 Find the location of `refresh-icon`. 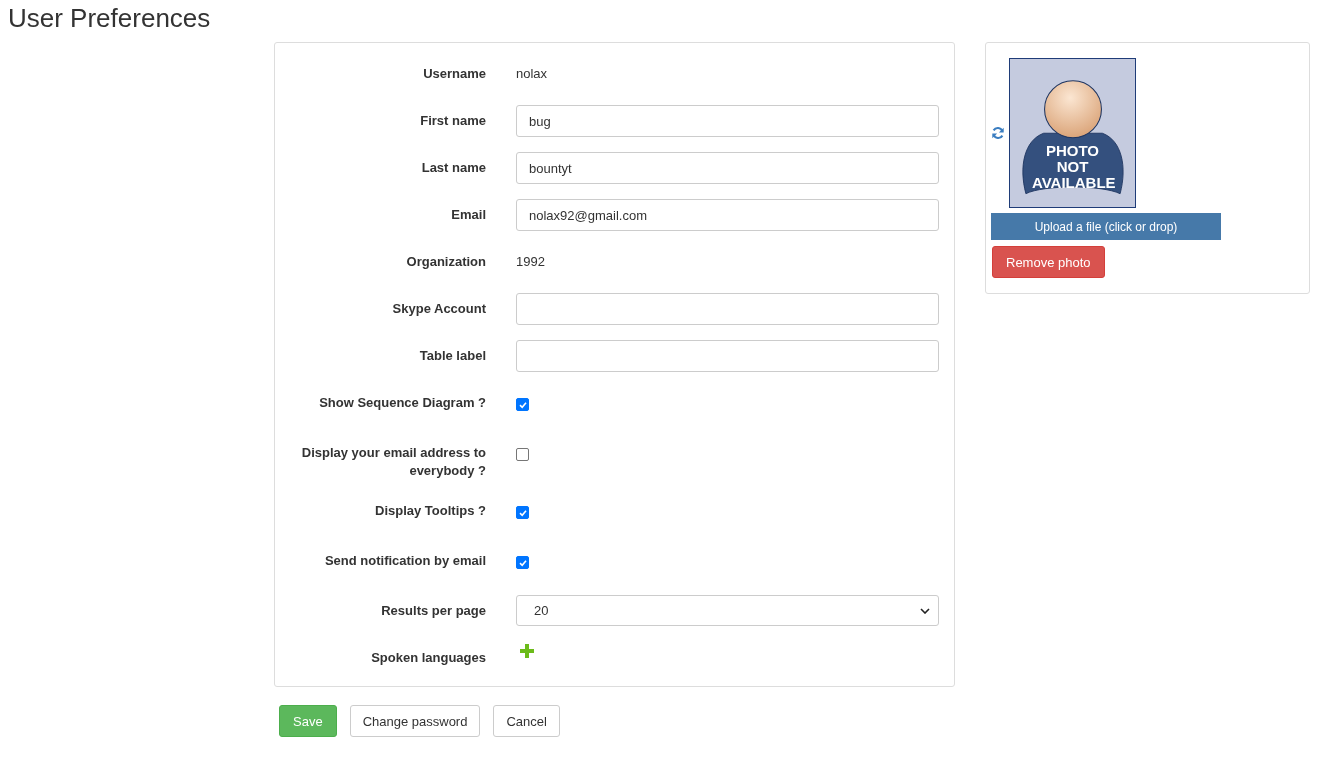

refresh-icon is located at coordinates (998, 133).